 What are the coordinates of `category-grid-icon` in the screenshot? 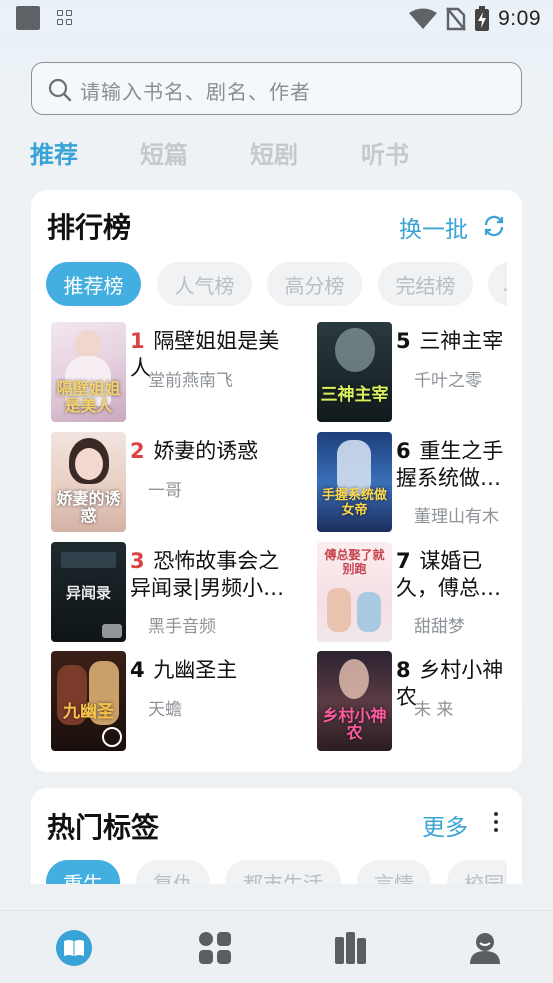 It's located at (215, 948).